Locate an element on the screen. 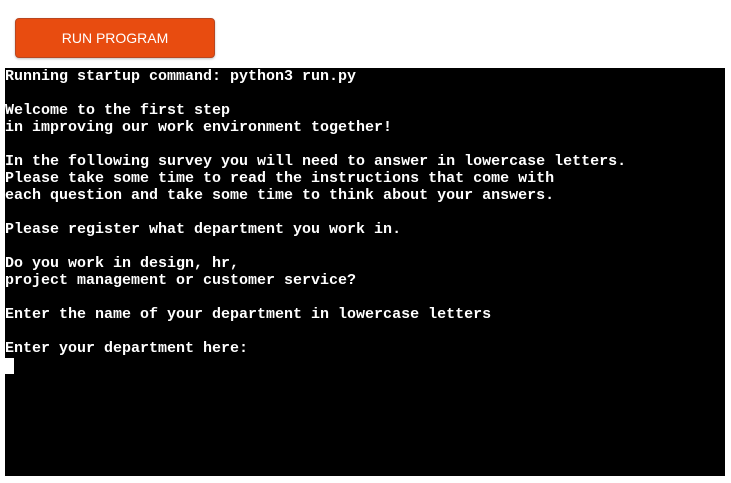 Image resolution: width=731 pixels, height=483 pixels. terminal-input-line is located at coordinates (365, 365).